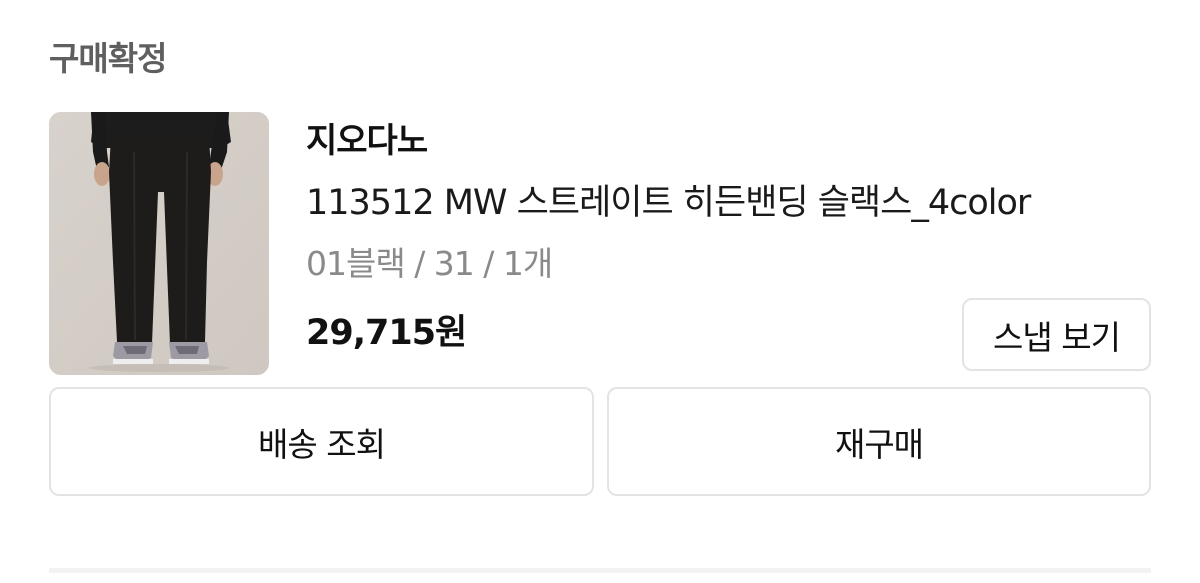  I want to click on product-option: 01블랙 / 31 / 1개, so click(429, 263).